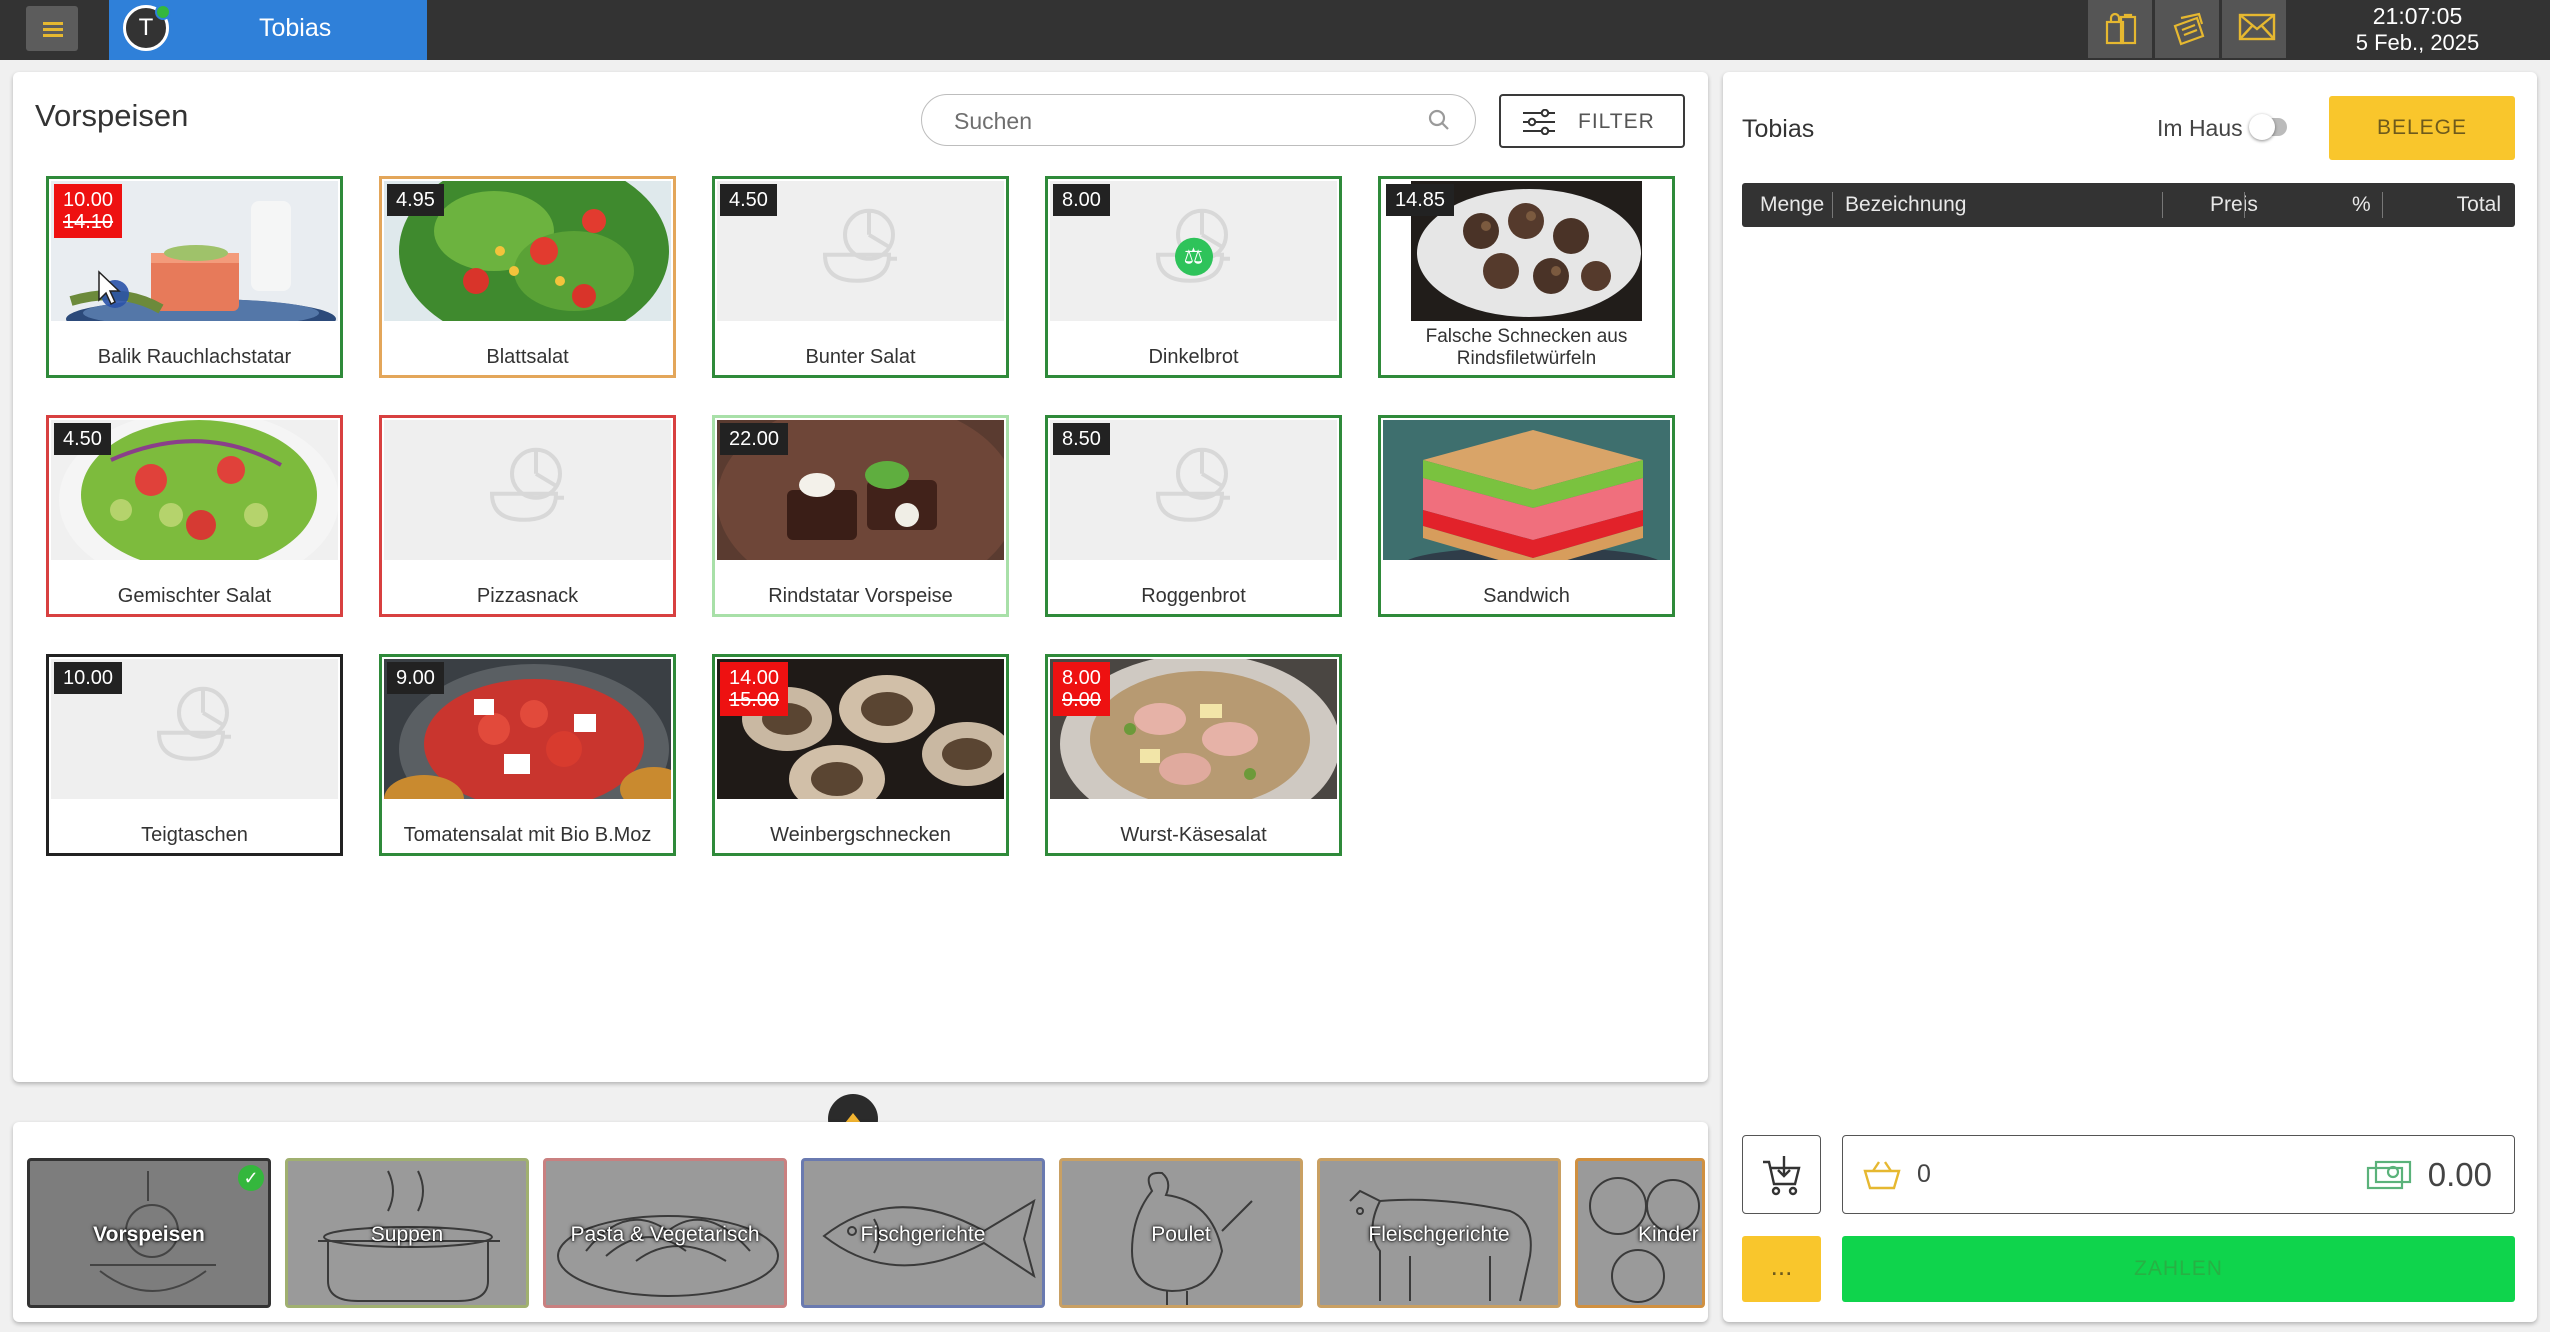 Image resolution: width=2550 pixels, height=1332 pixels. Describe the element at coordinates (527, 357) in the screenshot. I see `product-name: Blattsalat` at that location.